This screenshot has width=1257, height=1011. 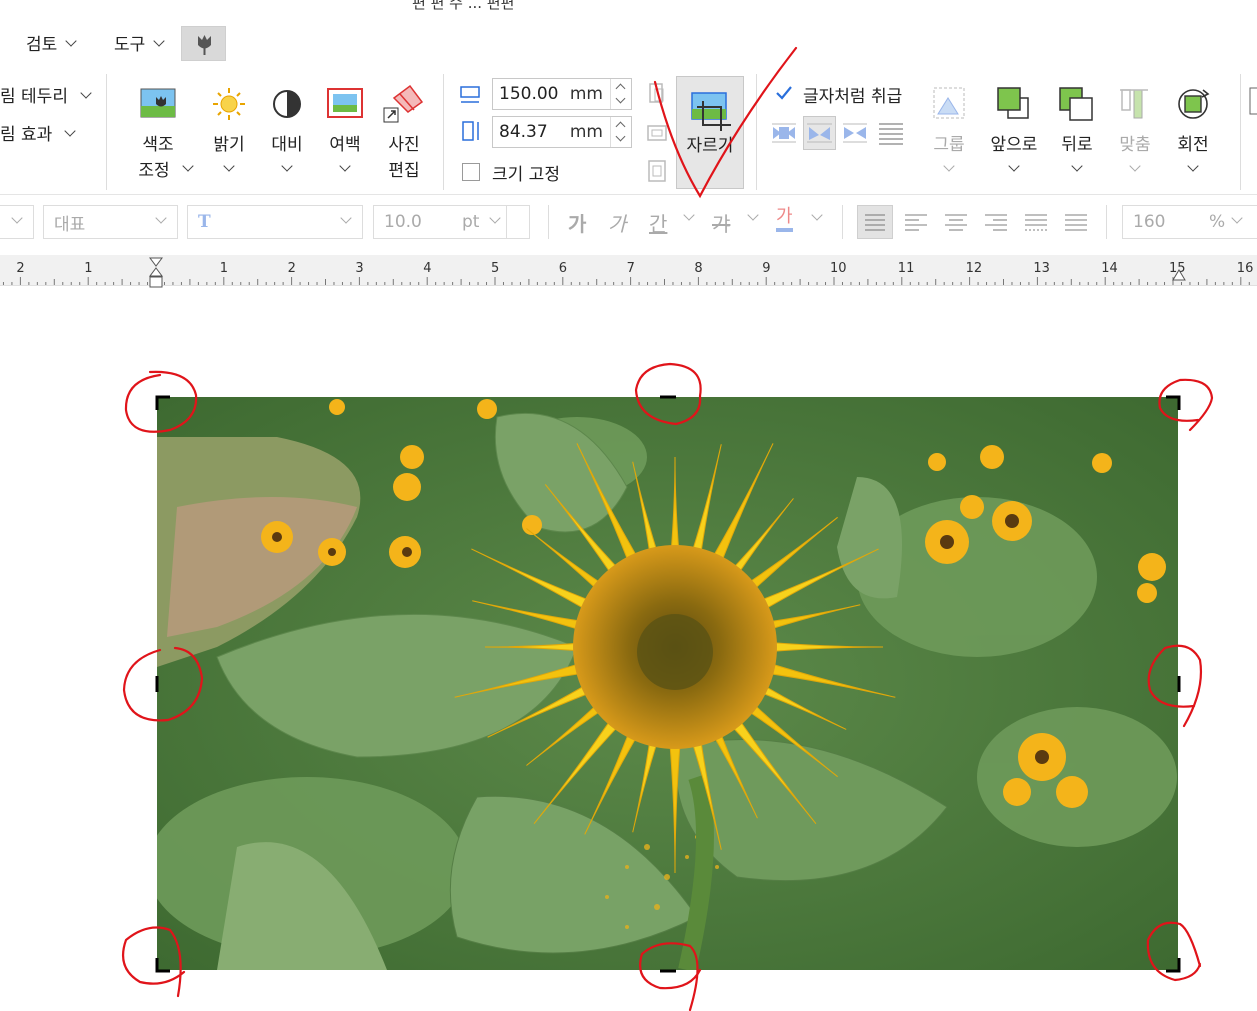 What do you see at coordinates (875, 222) in the screenshot?
I see `align-justify-button` at bounding box center [875, 222].